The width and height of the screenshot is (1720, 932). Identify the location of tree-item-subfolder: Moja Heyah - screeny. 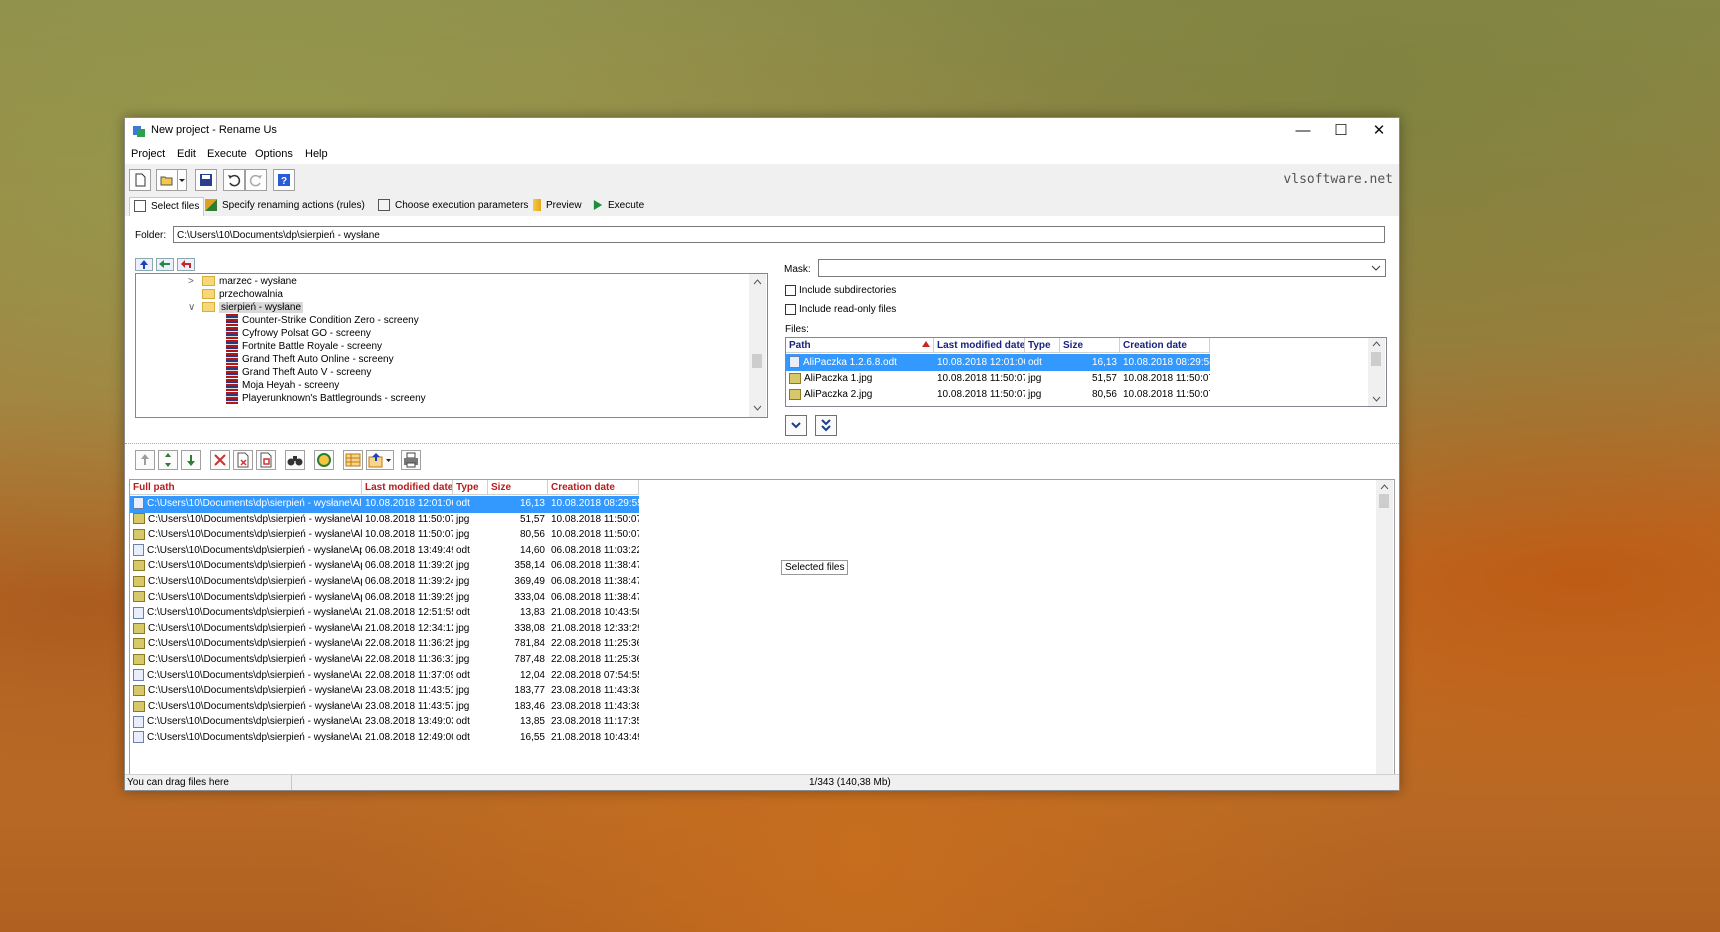
(282, 386).